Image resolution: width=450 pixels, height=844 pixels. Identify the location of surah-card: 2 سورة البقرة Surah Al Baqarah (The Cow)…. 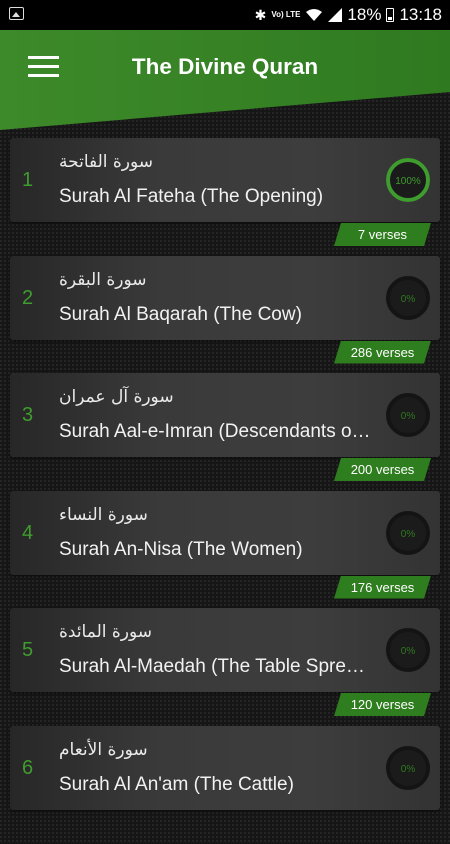
(225, 297).